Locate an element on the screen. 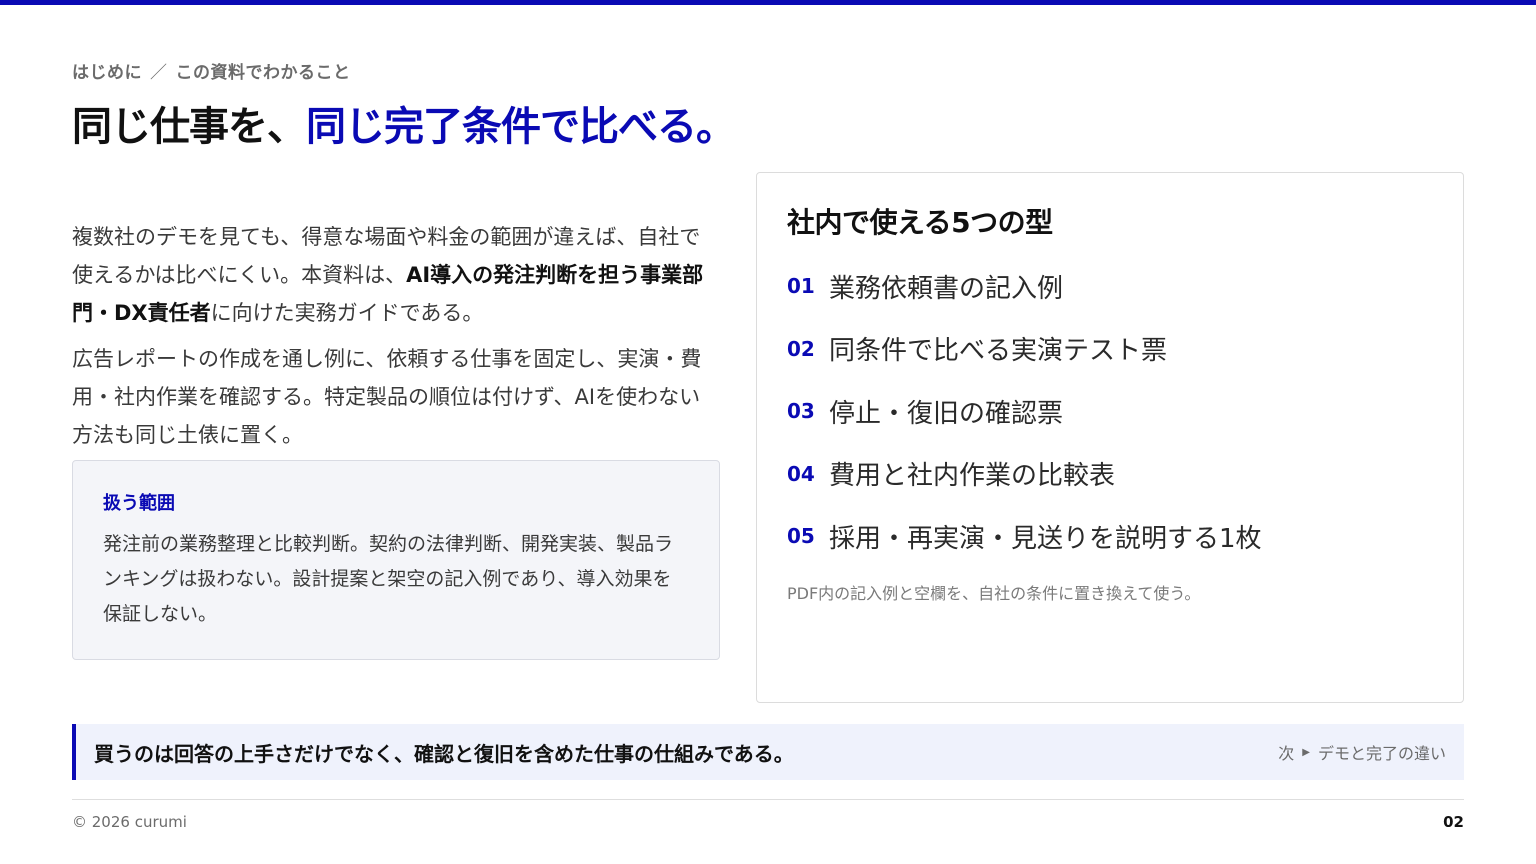  footer-divider is located at coordinates (768, 799).